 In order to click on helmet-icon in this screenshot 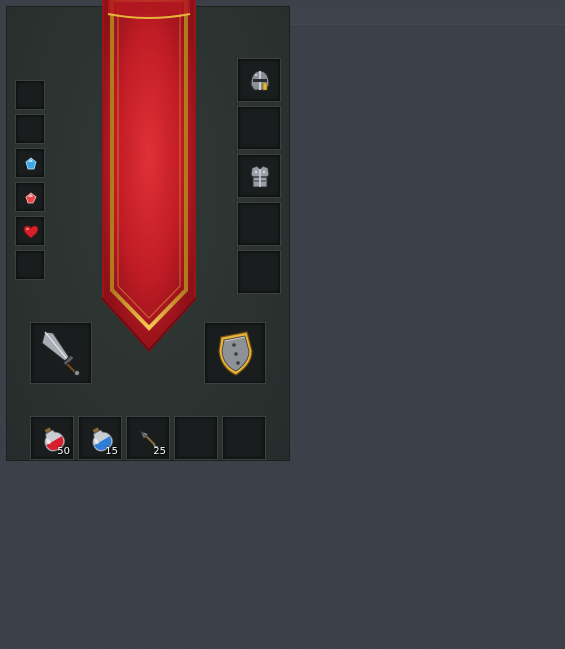, I will do `click(260, 80)`.